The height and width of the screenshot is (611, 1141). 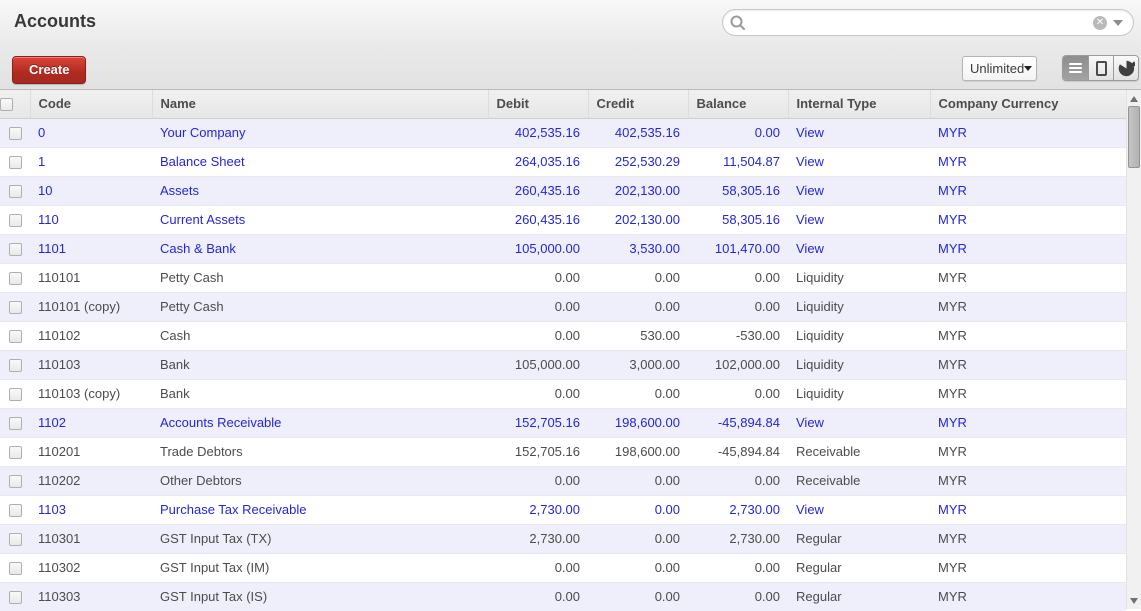 I want to click on cell-internal-type: Regular, so click(x=859, y=567).